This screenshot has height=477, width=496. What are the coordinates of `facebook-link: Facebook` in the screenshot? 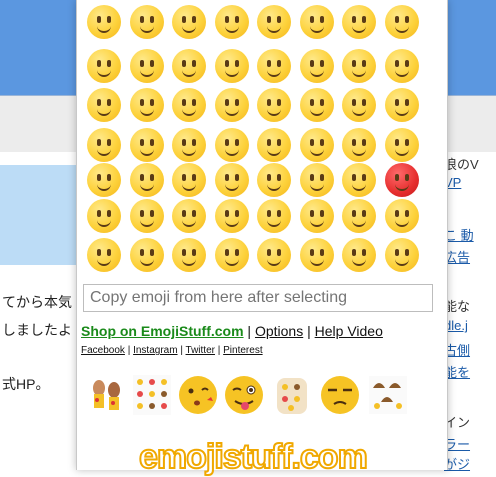 It's located at (103, 350).